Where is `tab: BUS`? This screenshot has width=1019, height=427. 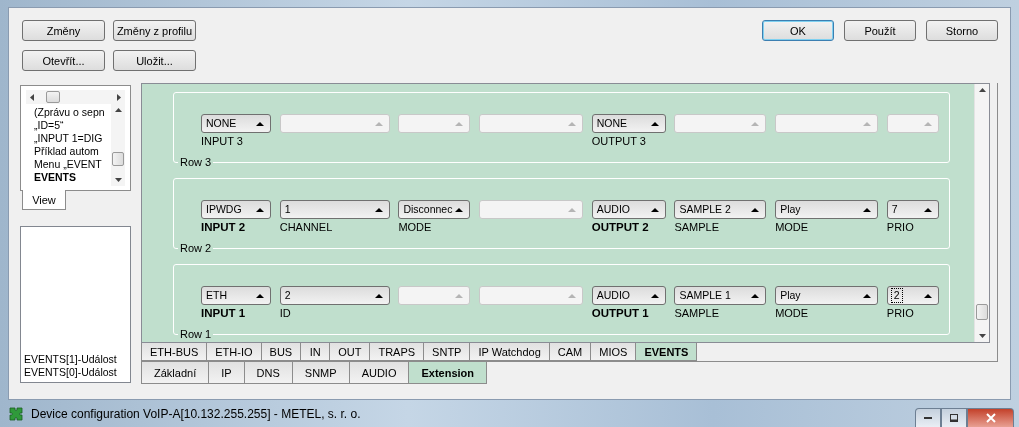 tab: BUS is located at coordinates (281, 352).